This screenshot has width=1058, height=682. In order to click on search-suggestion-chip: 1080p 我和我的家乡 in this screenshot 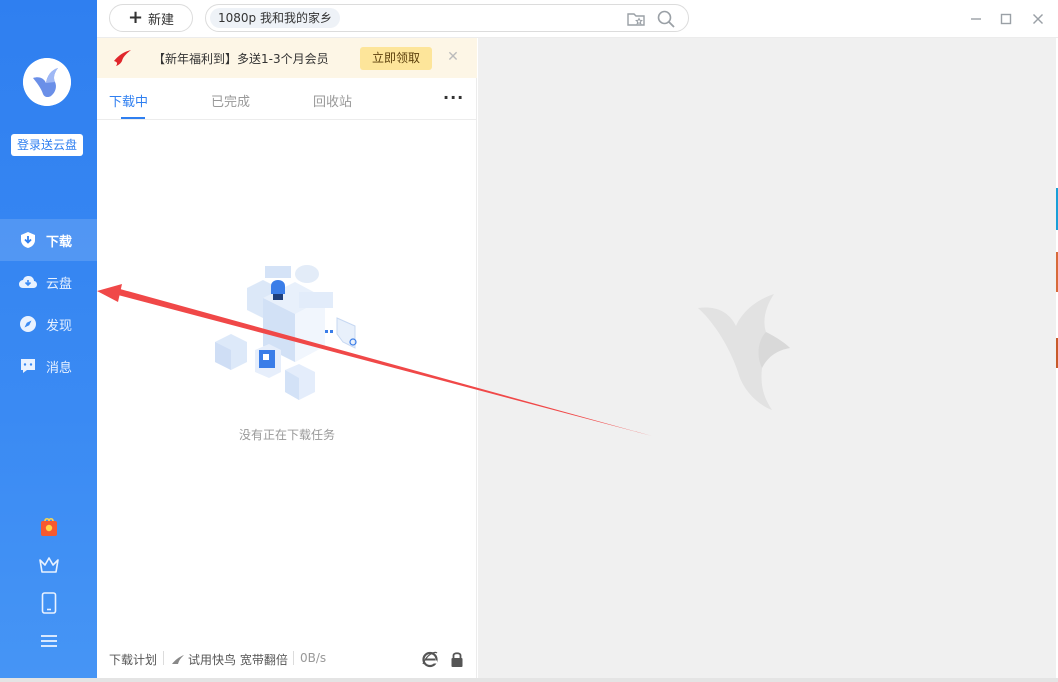, I will do `click(275, 18)`.